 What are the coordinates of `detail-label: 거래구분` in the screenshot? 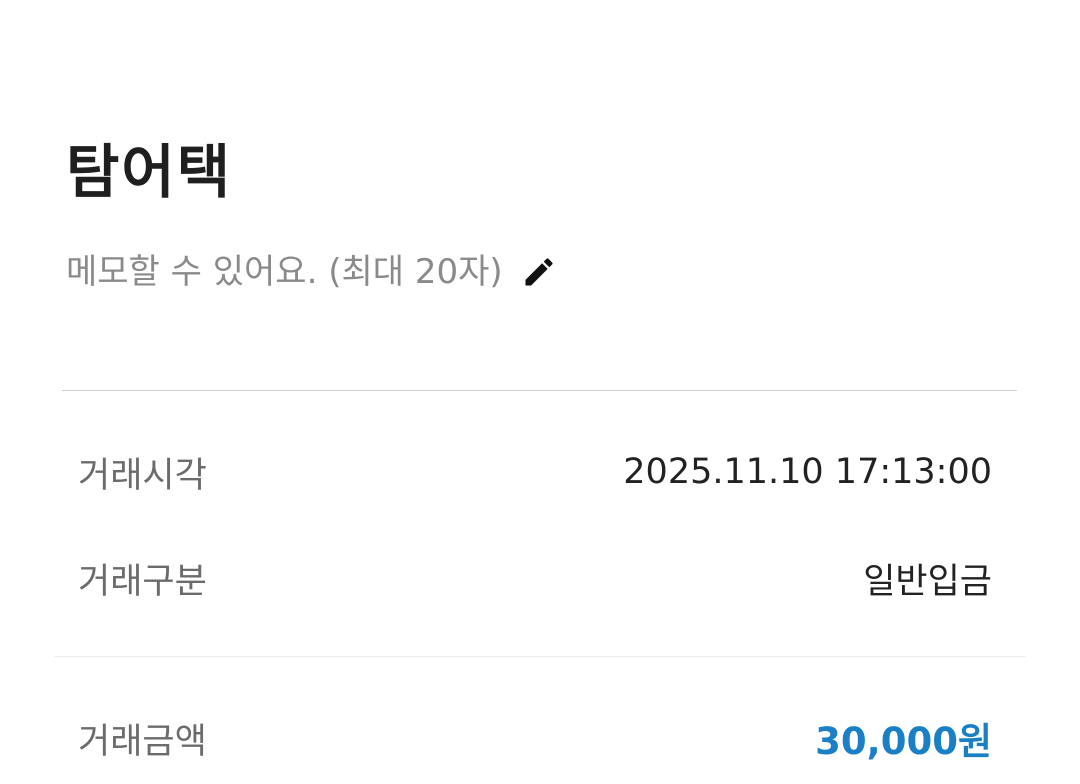 It's located at (142, 581).